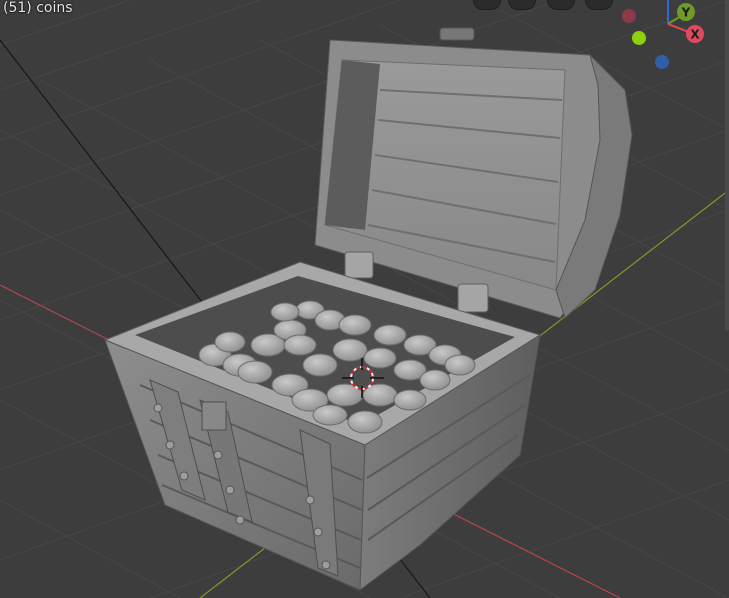  What do you see at coordinates (663, 34) in the screenshot?
I see `navigation-gizmo: Y X` at bounding box center [663, 34].